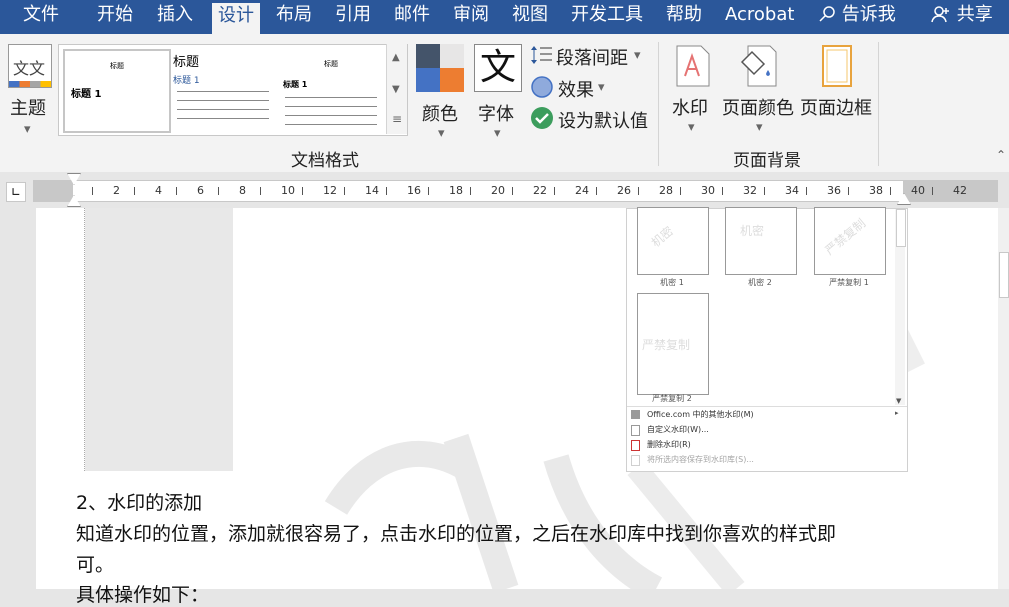 The width and height of the screenshot is (1009, 607). I want to click on group-divider, so click(658, 104).